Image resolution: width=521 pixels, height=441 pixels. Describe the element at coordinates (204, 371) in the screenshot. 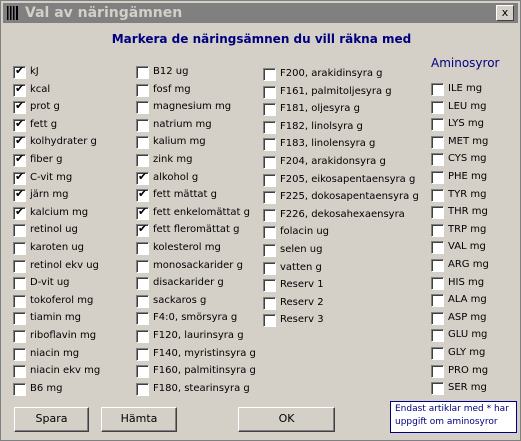

I see `nutrient-label: F160, palmitinsyra g` at that location.